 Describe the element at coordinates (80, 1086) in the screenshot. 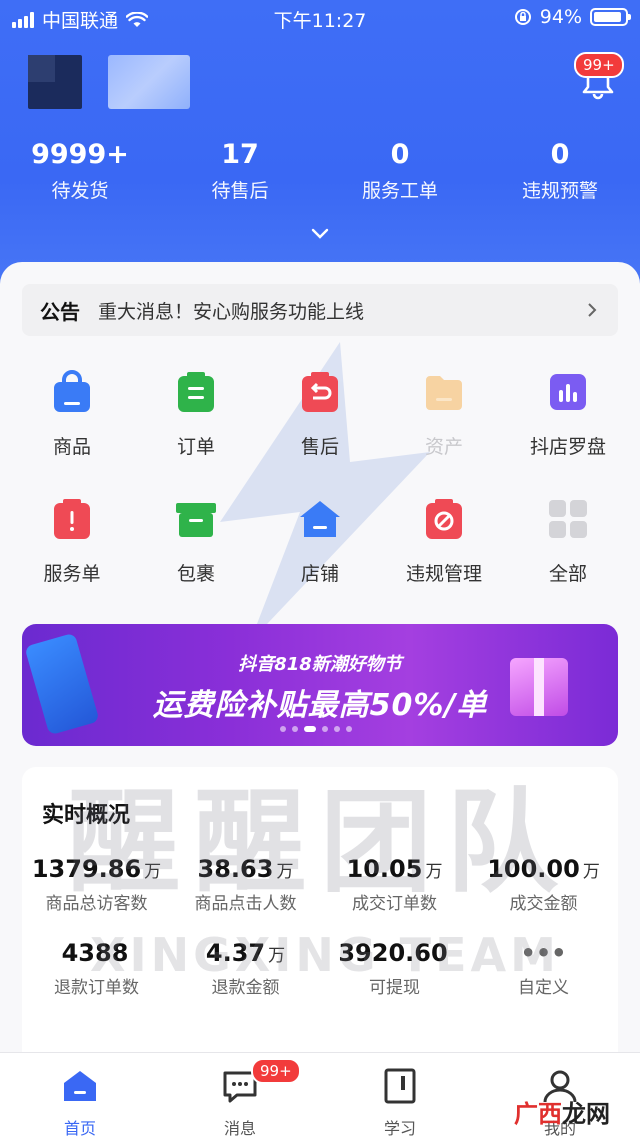

I see `home-icon` at that location.